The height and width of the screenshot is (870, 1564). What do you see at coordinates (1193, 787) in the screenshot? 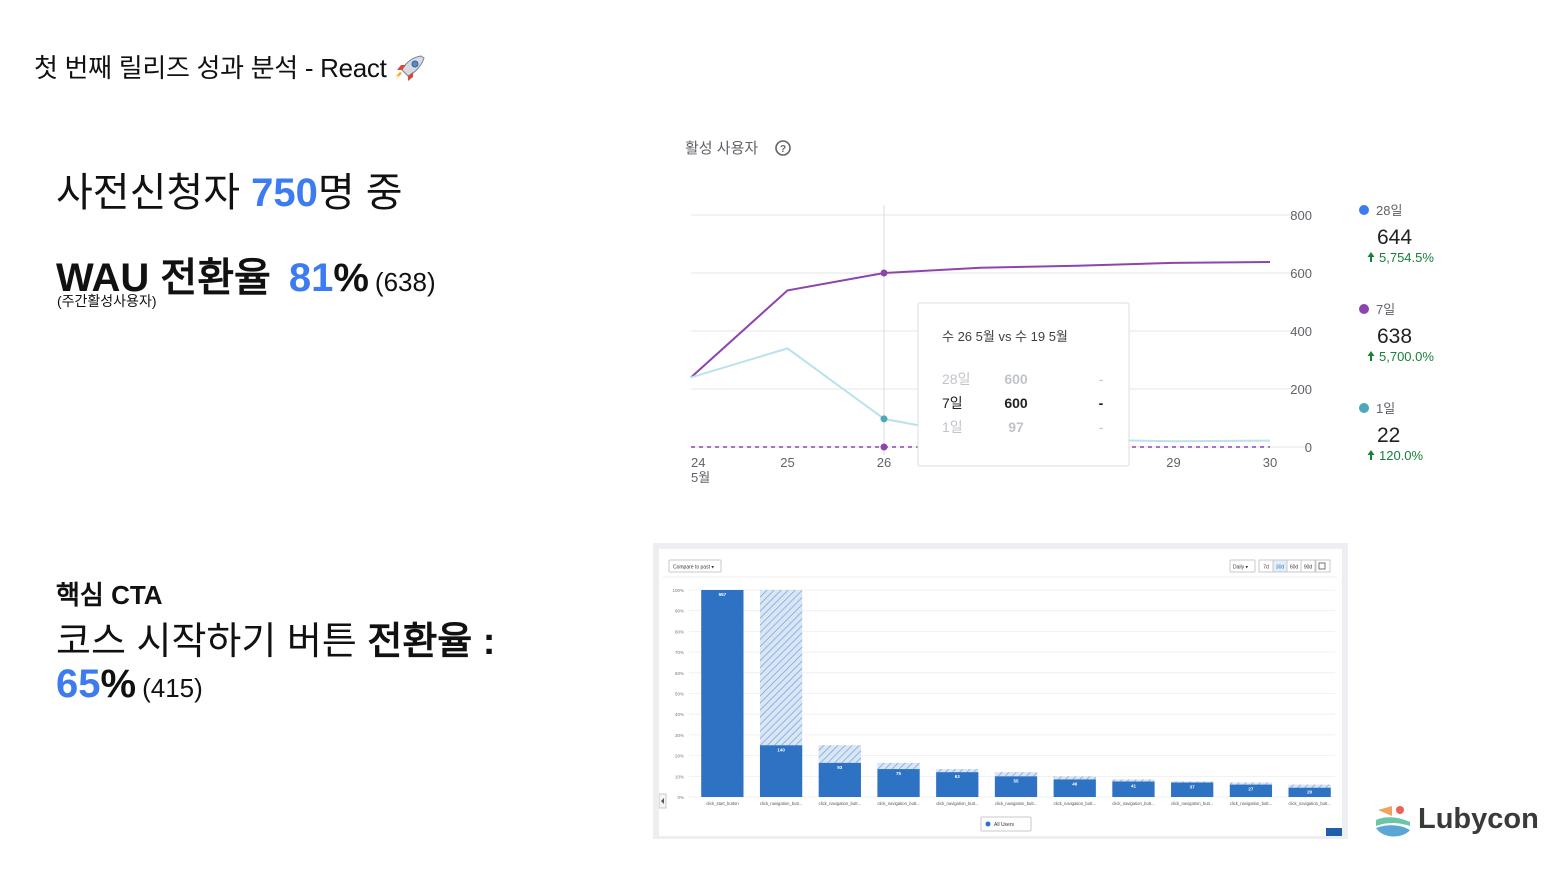
I see `bar-value-label: 37` at bounding box center [1193, 787].